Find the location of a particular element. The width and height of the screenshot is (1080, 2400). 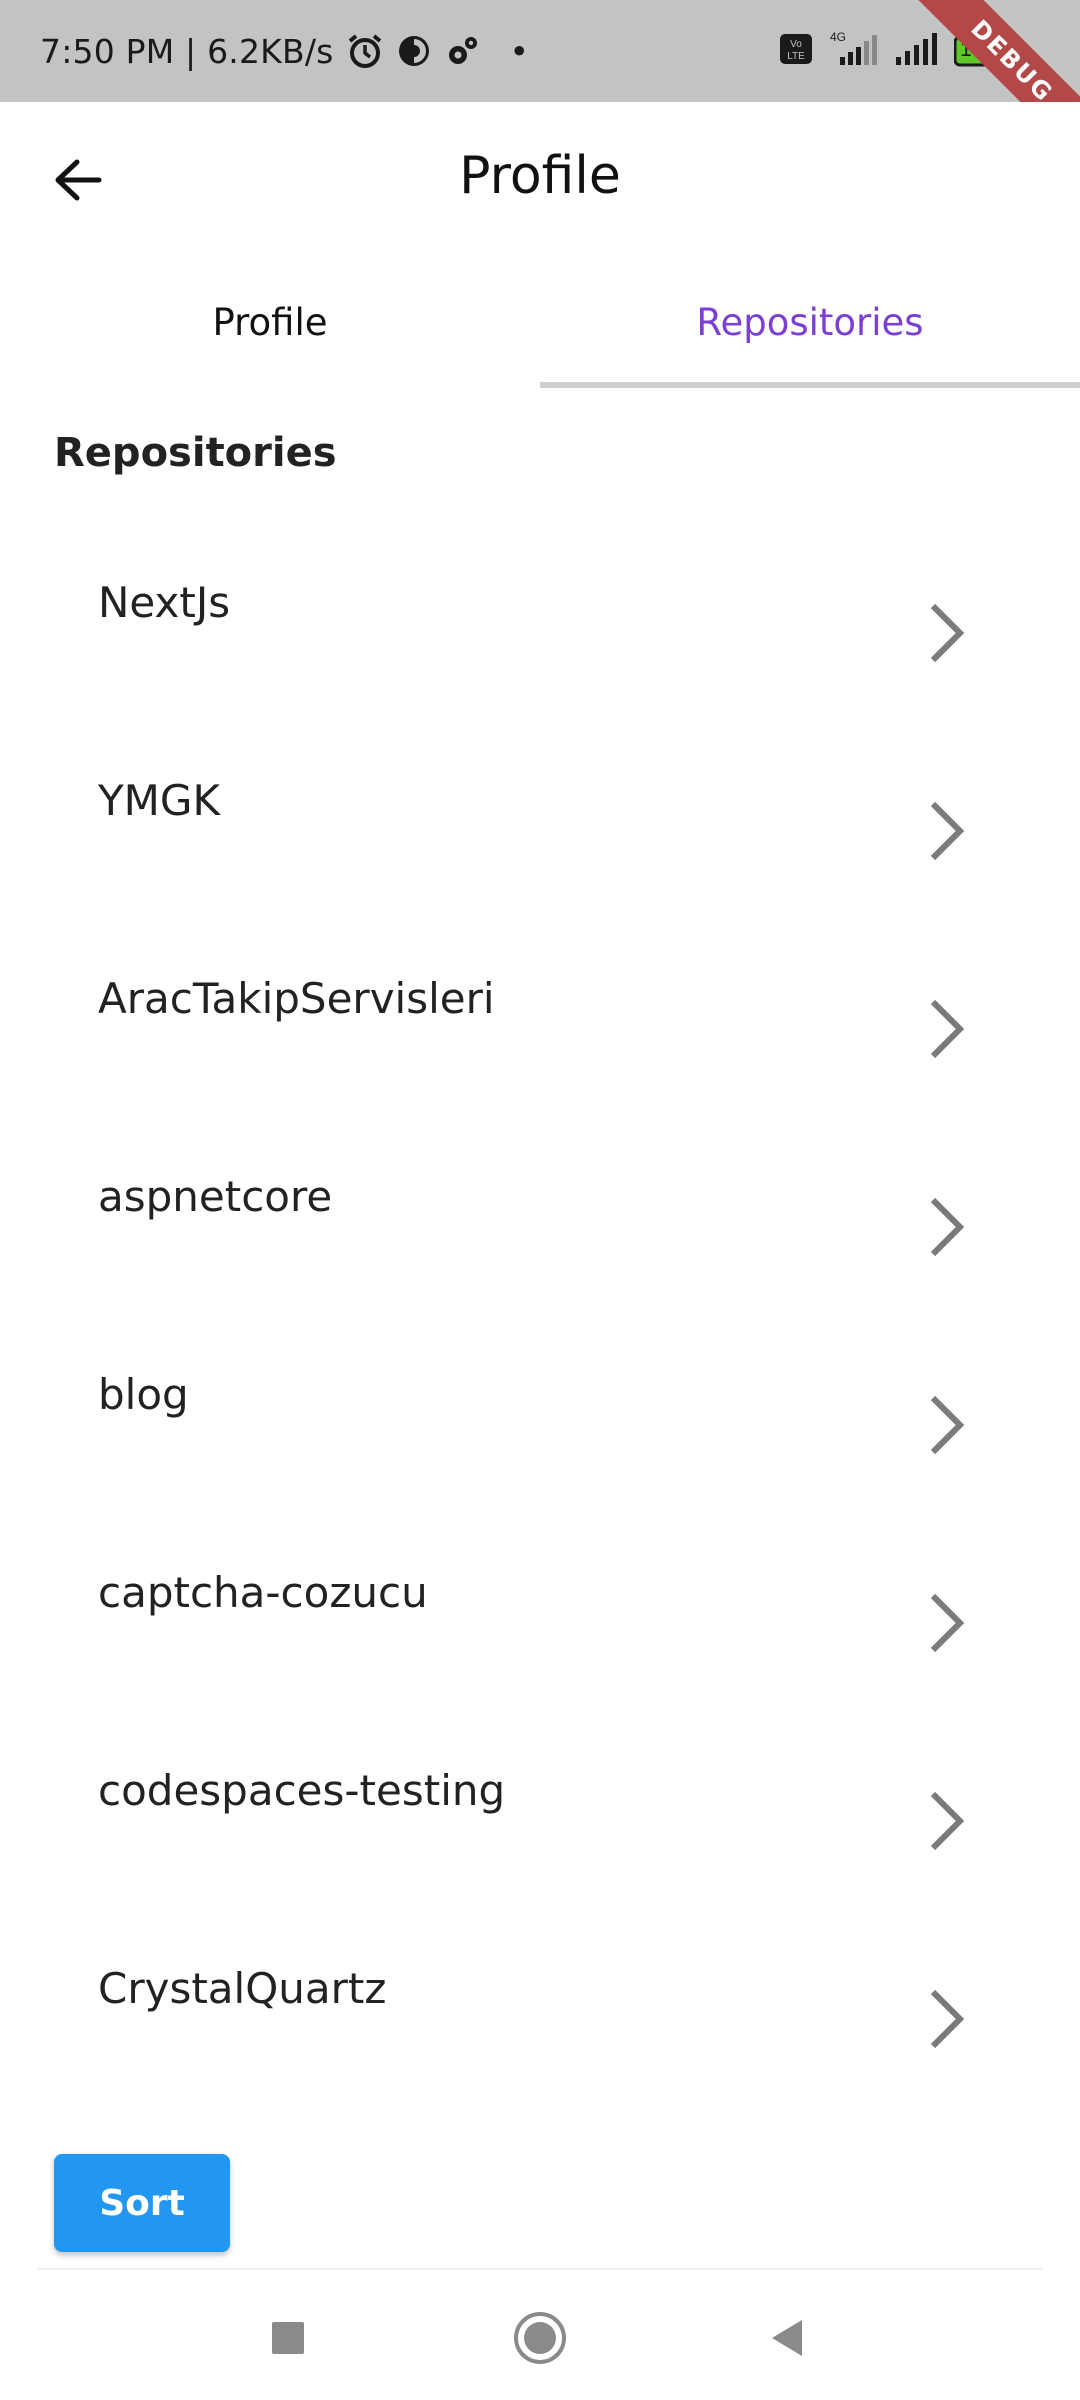

list-item: blog is located at coordinates (540, 1421).